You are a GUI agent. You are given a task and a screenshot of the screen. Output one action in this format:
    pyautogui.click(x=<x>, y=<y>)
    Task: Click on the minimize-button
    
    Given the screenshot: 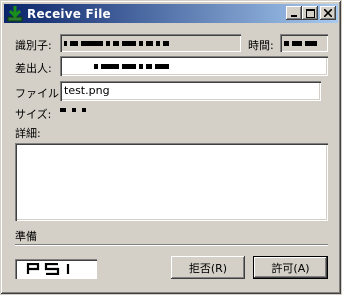 What is the action you would take?
    pyautogui.click(x=294, y=13)
    